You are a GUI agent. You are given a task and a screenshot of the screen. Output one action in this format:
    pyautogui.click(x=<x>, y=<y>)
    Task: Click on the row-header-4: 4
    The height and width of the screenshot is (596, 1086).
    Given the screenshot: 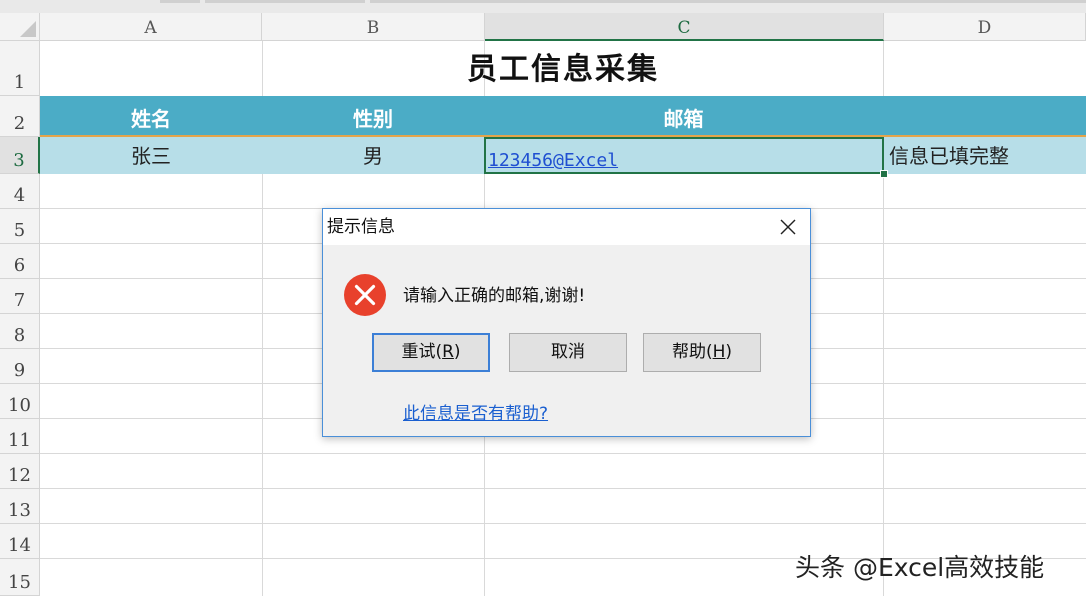 What is the action you would take?
    pyautogui.click(x=20, y=191)
    